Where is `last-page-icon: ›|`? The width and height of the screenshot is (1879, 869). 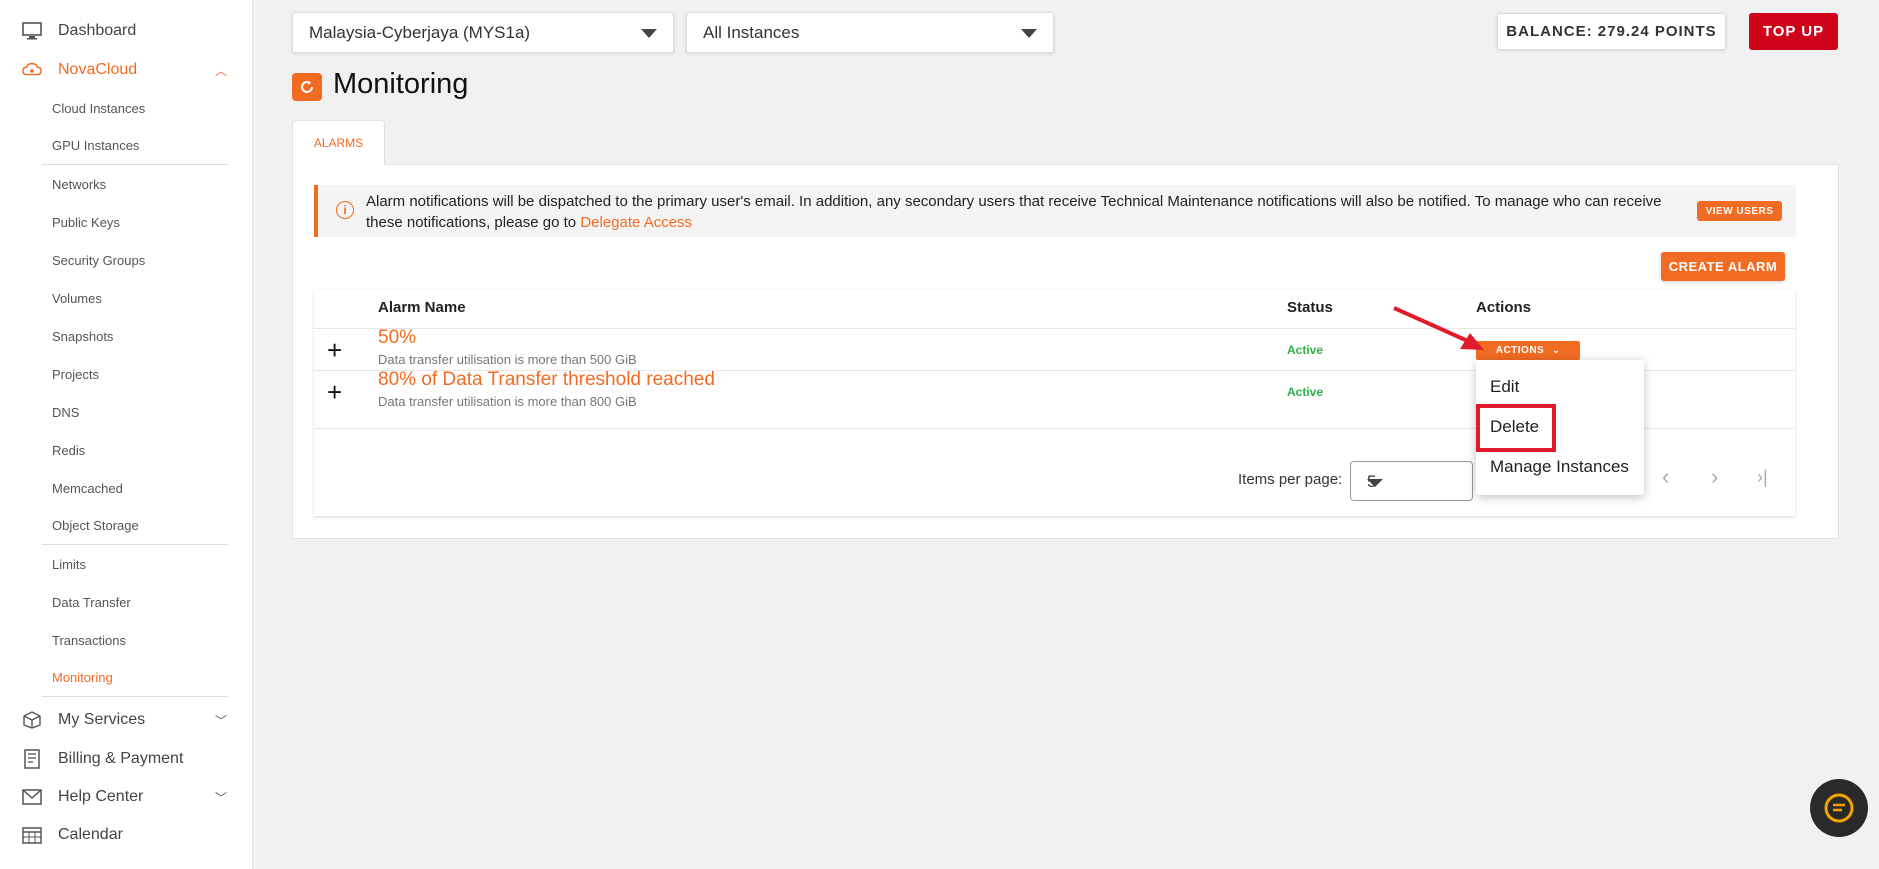
last-page-icon: ›| is located at coordinates (1762, 477).